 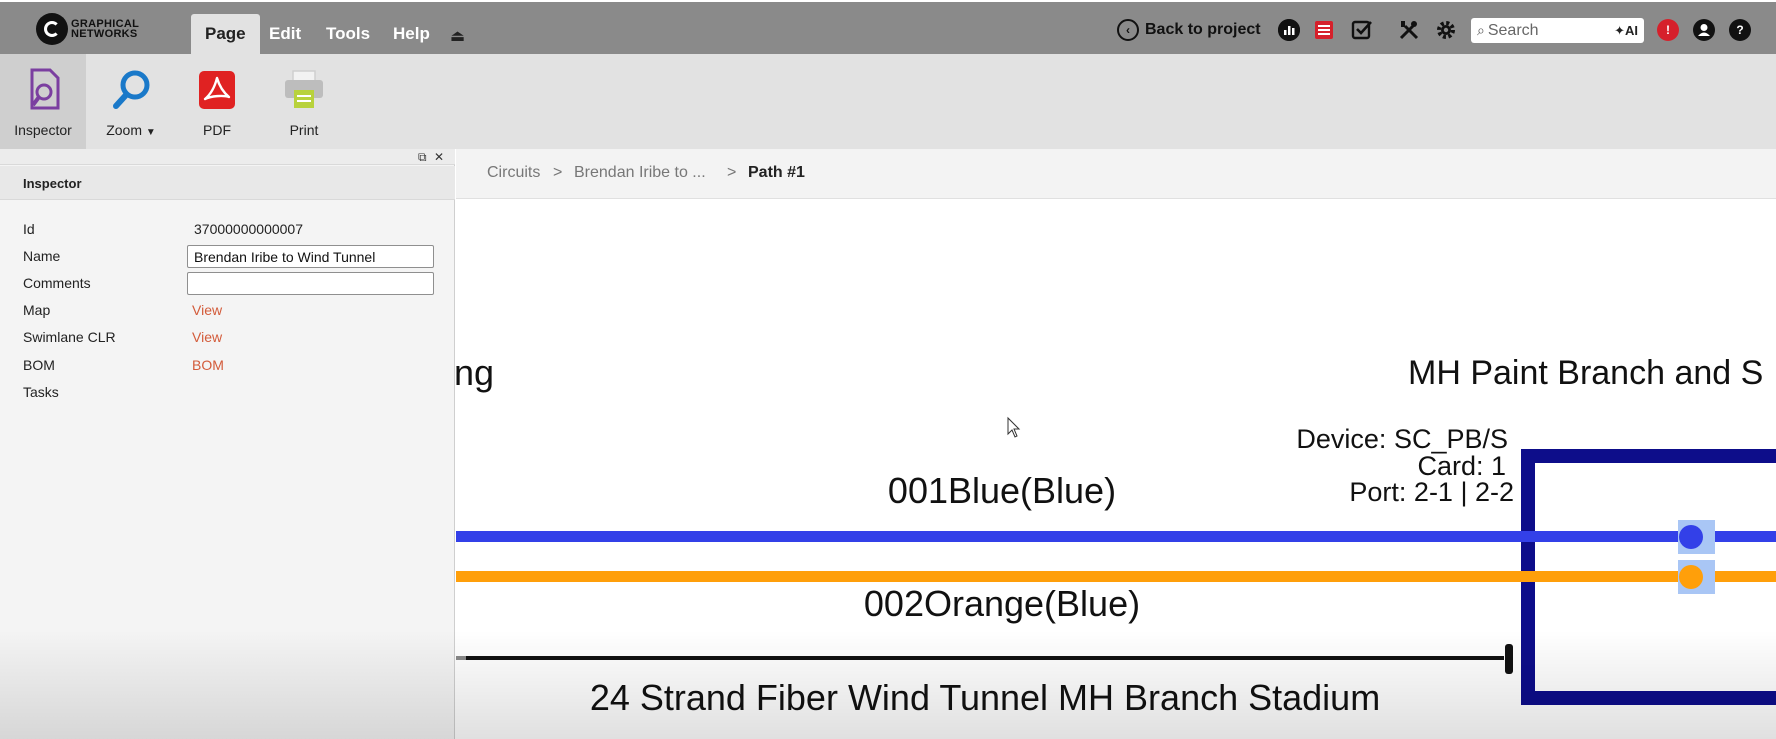 I want to click on pdf-button: PDF, so click(x=217, y=101).